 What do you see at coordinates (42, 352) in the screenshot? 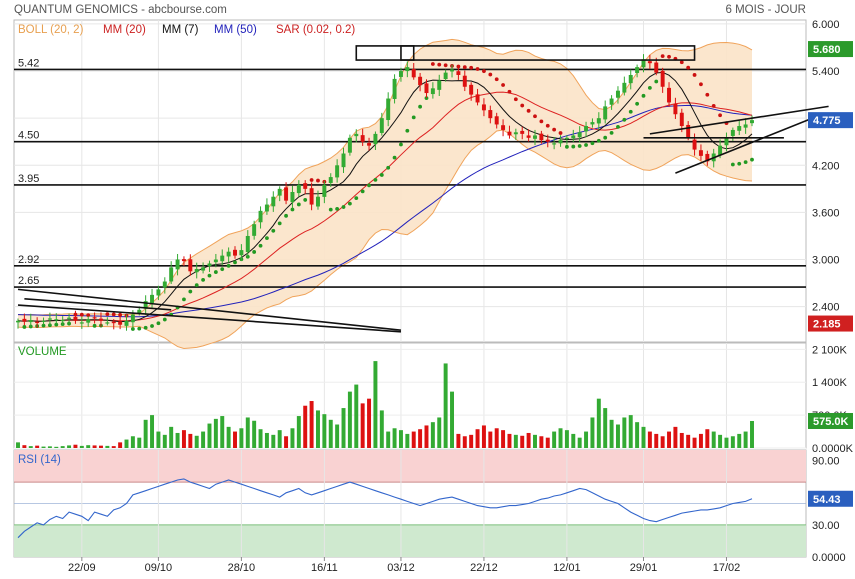
I see `volume-label: VOLUME` at bounding box center [42, 352].